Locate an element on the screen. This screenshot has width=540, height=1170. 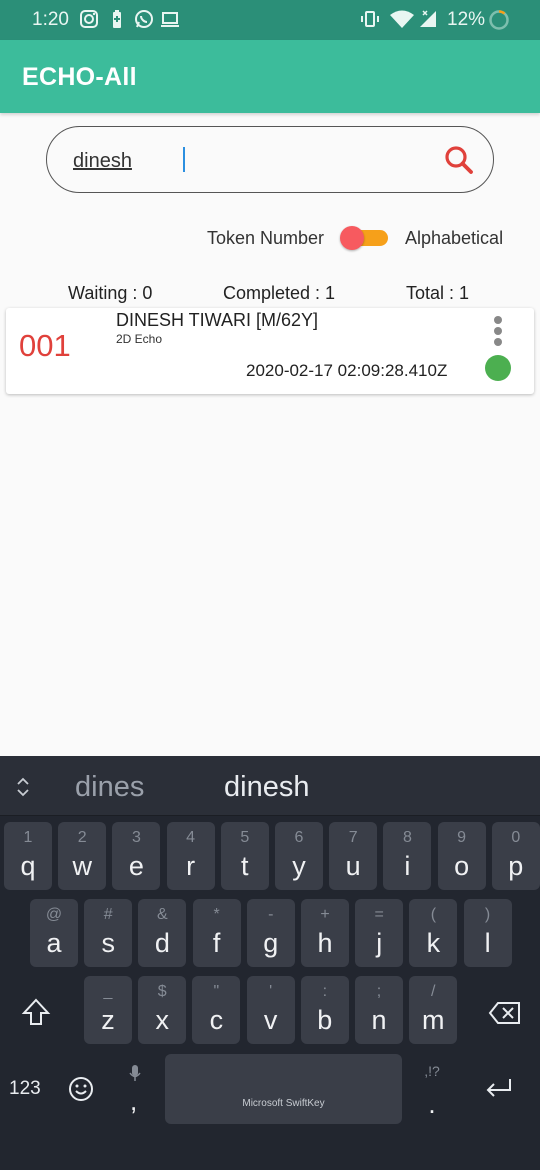
toggle-label-token-number: Token Number is located at coordinates (266, 238).